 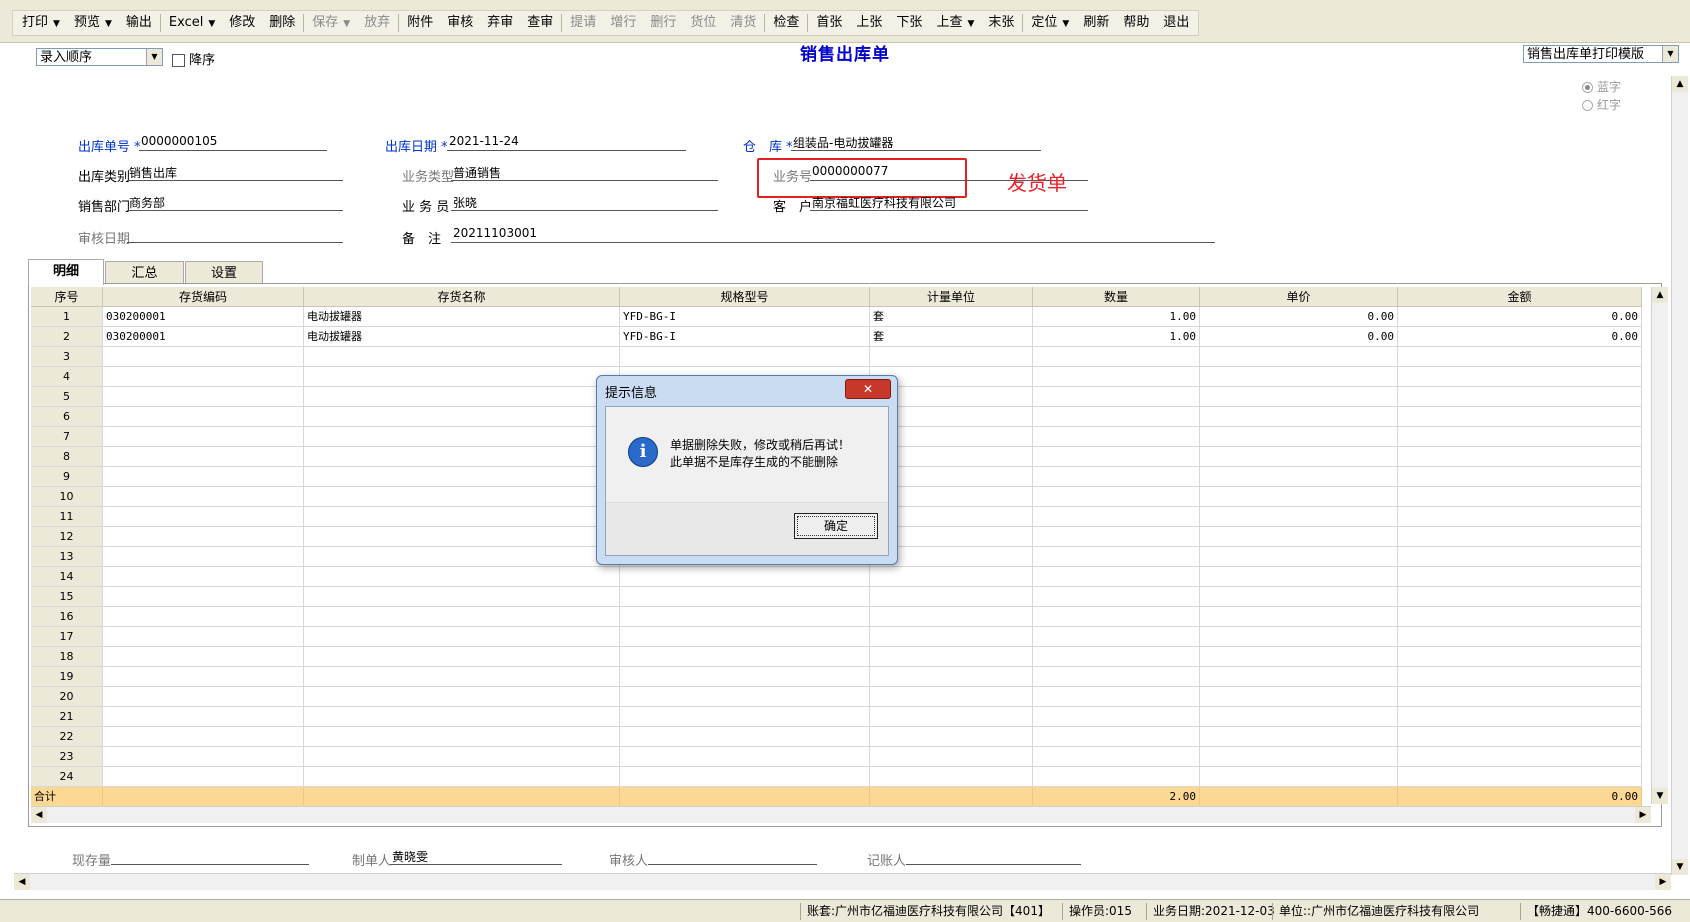 What do you see at coordinates (93, 23) in the screenshot?
I see `toolbar-button: 预览 ▼` at bounding box center [93, 23].